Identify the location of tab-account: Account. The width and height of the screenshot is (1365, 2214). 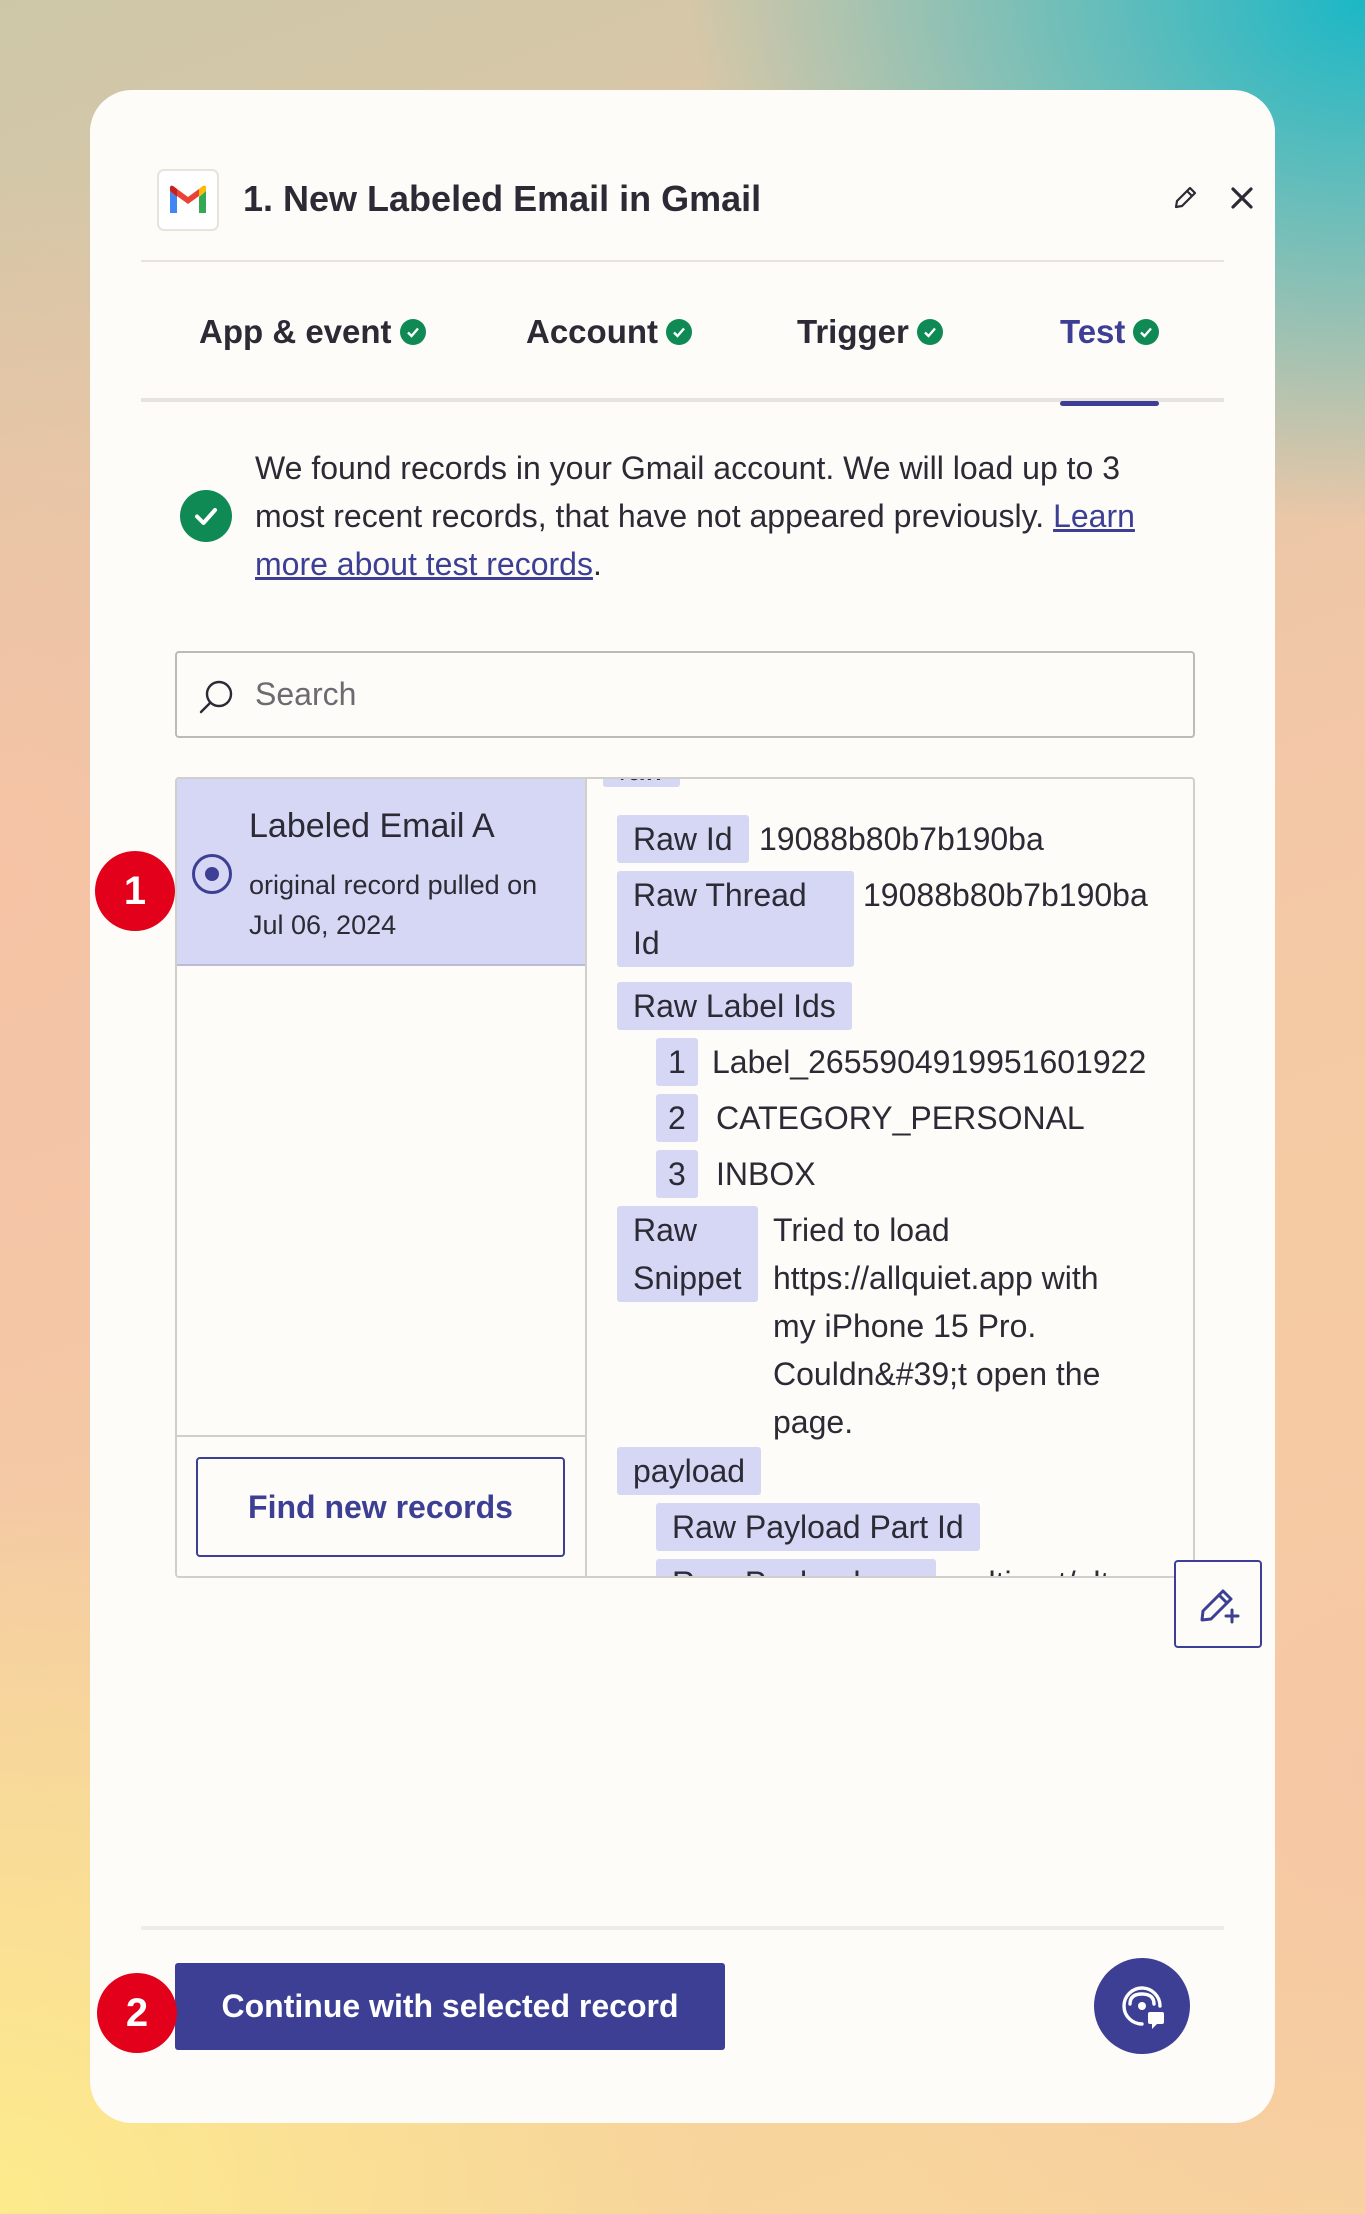
(609, 332).